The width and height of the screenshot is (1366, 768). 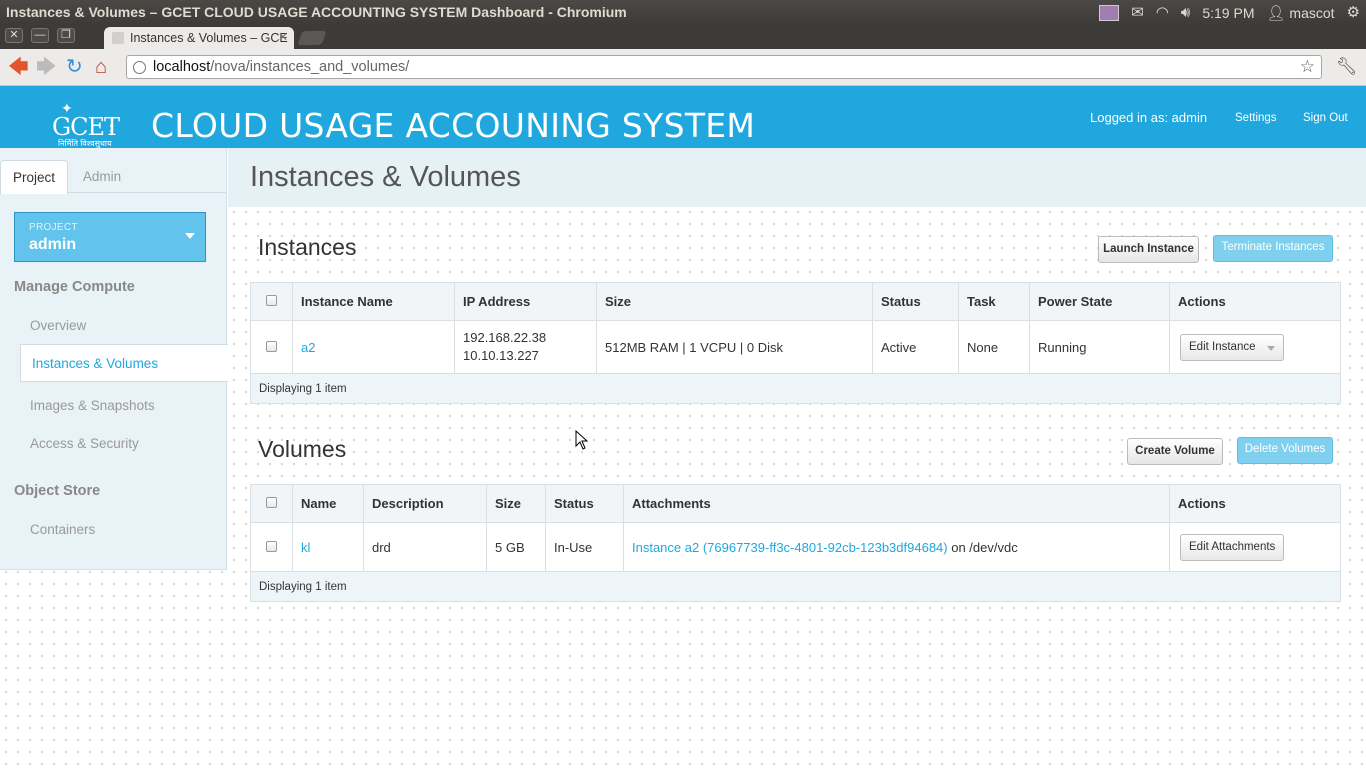 I want to click on sidebar-item-instances-volumes: Instances & Volumes, so click(x=124, y=363).